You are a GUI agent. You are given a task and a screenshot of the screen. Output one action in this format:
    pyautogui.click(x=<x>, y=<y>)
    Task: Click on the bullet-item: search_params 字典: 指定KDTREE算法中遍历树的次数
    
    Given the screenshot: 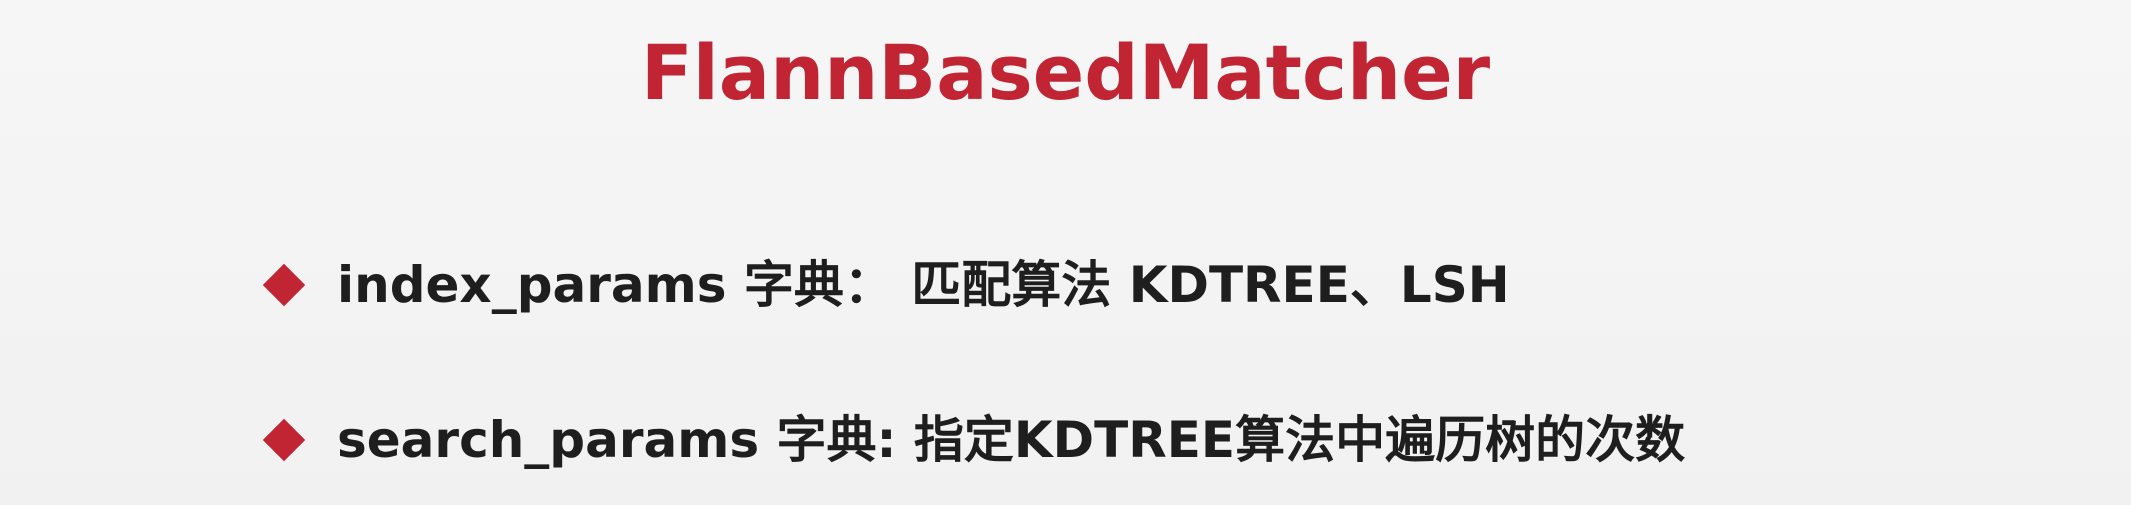 What is the action you would take?
    pyautogui.click(x=973, y=440)
    